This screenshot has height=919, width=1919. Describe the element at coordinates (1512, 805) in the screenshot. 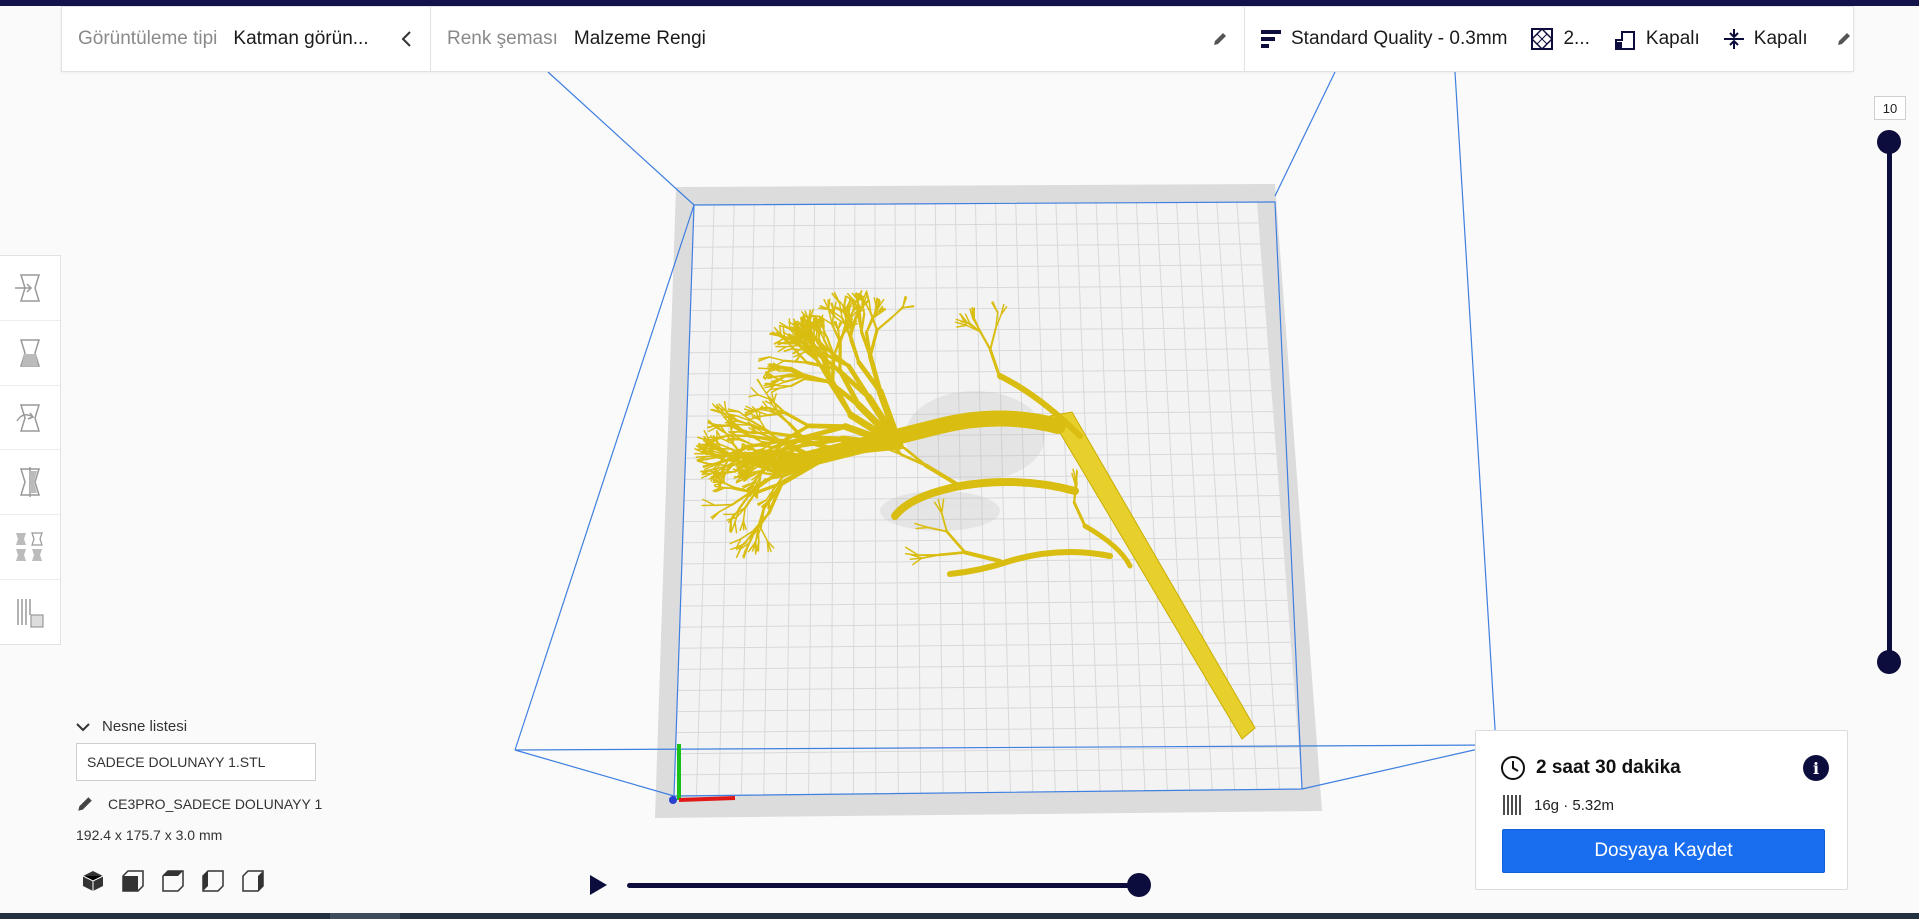

I see `filament-icon` at that location.